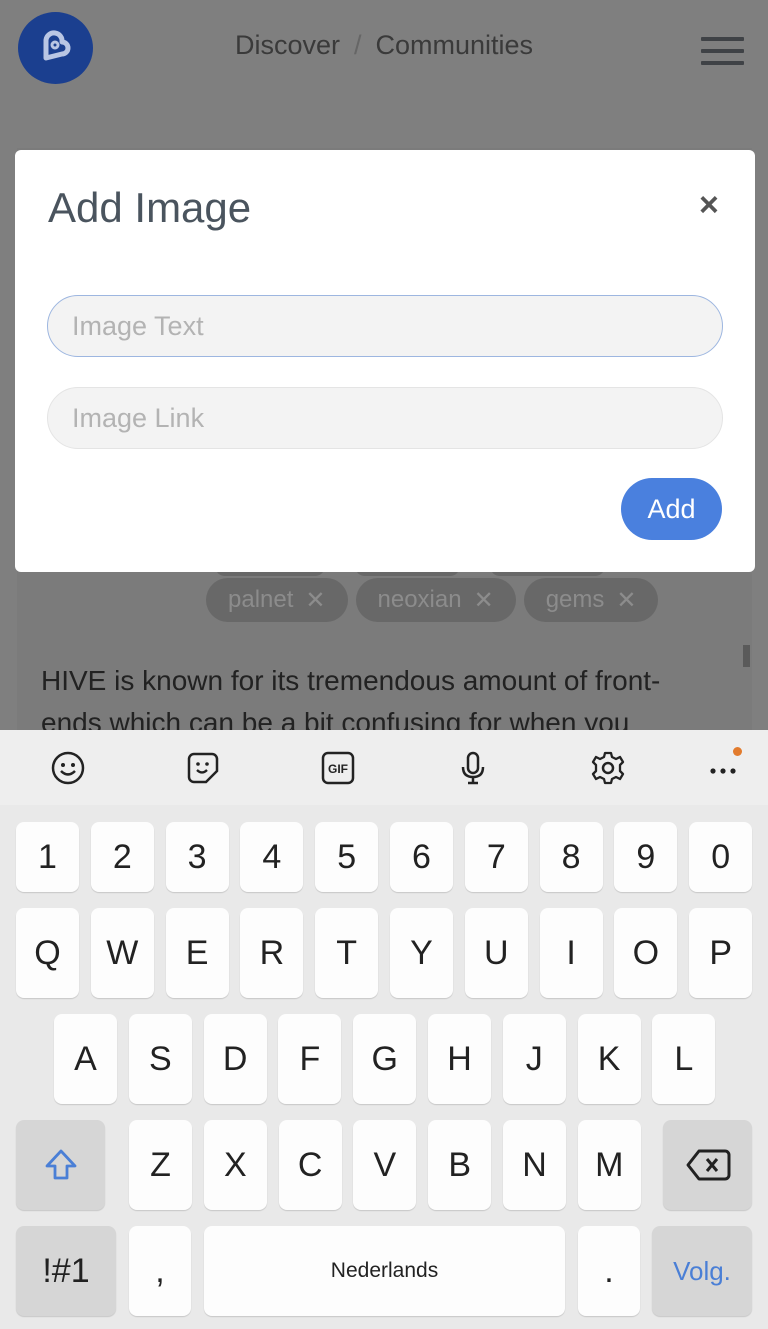 This screenshot has height=1329, width=768. What do you see at coordinates (347, 953) in the screenshot?
I see `key-t: T` at bounding box center [347, 953].